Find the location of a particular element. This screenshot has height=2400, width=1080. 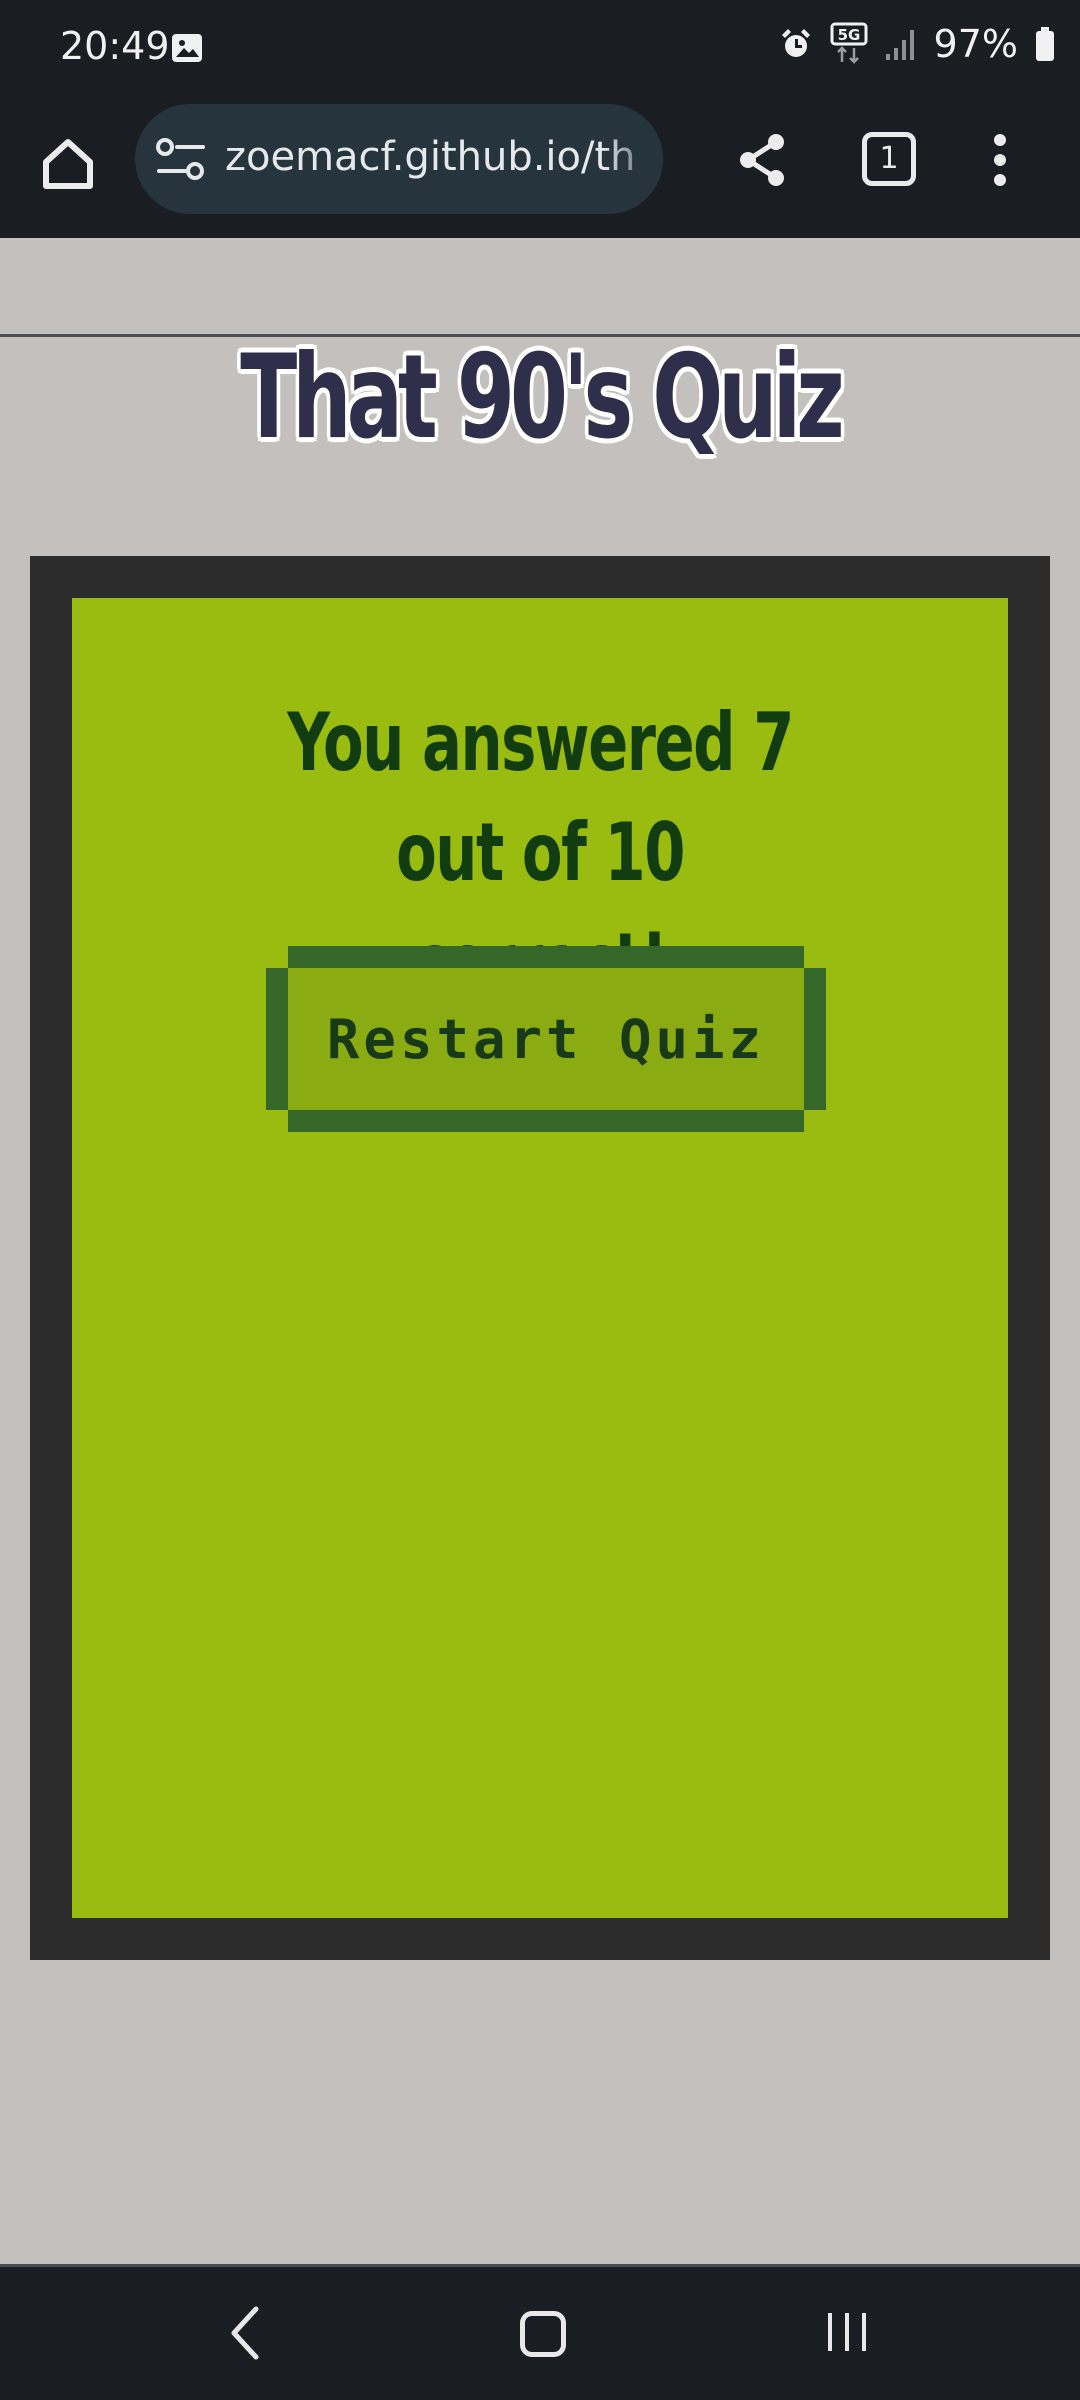

5g-icon: 5G is located at coordinates (849, 43).